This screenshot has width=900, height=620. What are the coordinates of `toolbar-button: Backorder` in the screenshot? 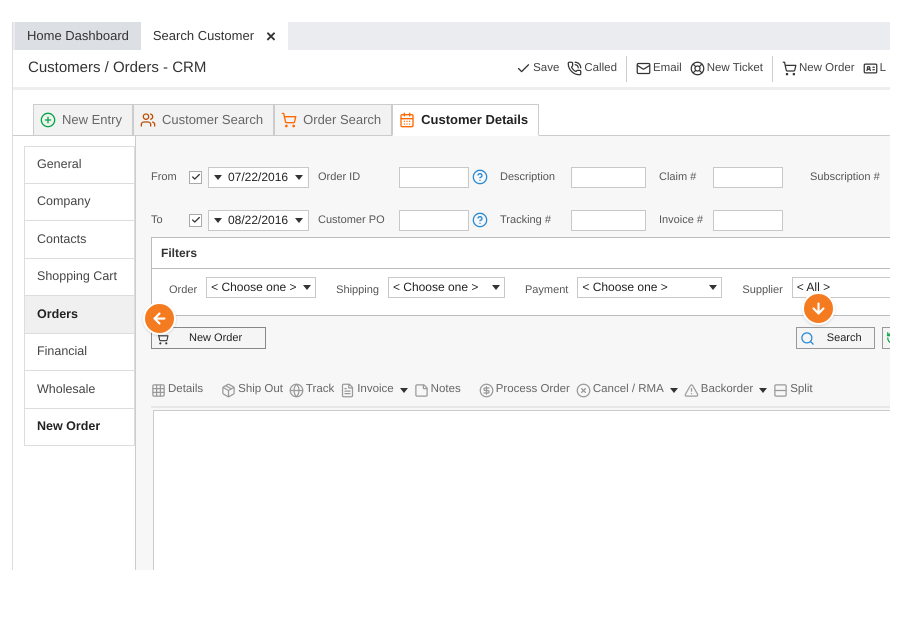 It's located at (726, 390).